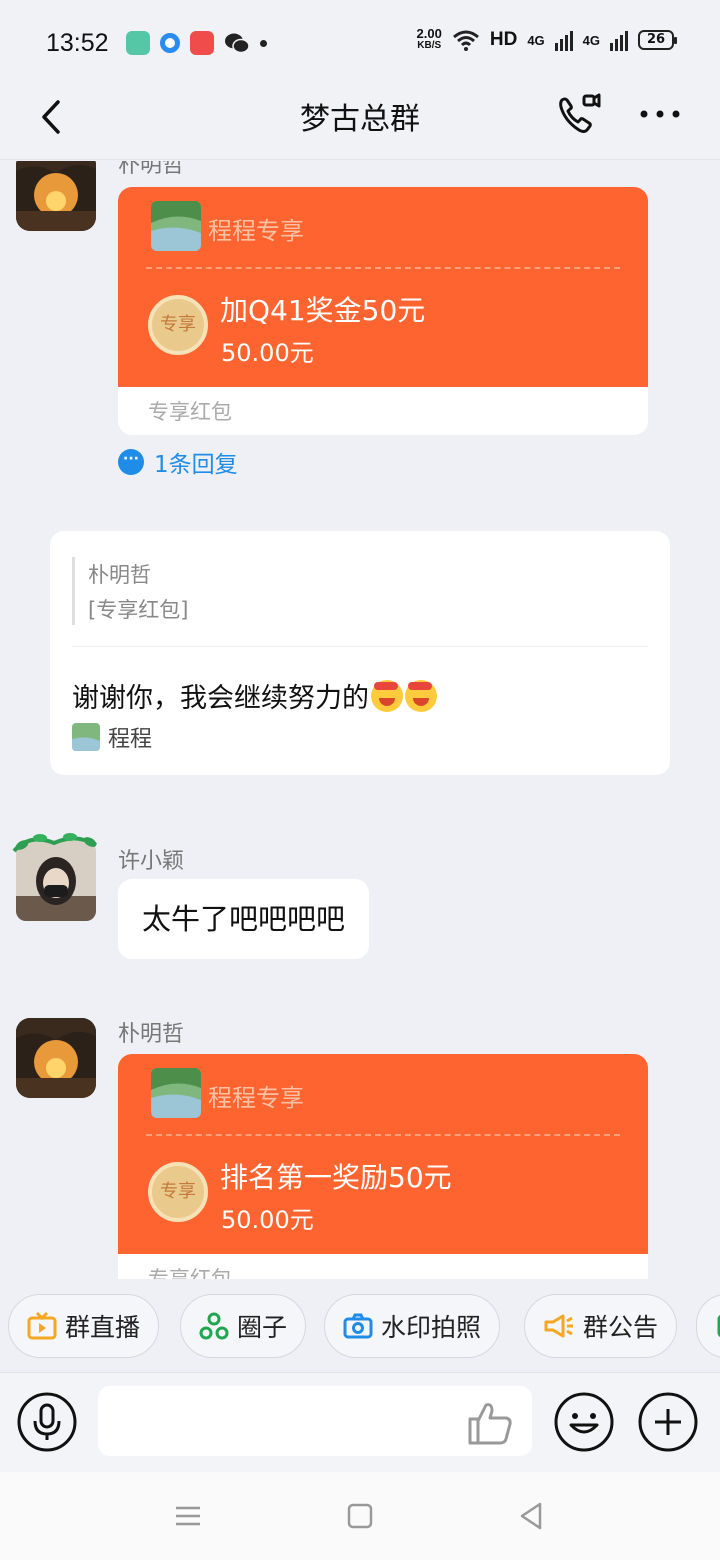  I want to click on camera-icon, so click(358, 1326).